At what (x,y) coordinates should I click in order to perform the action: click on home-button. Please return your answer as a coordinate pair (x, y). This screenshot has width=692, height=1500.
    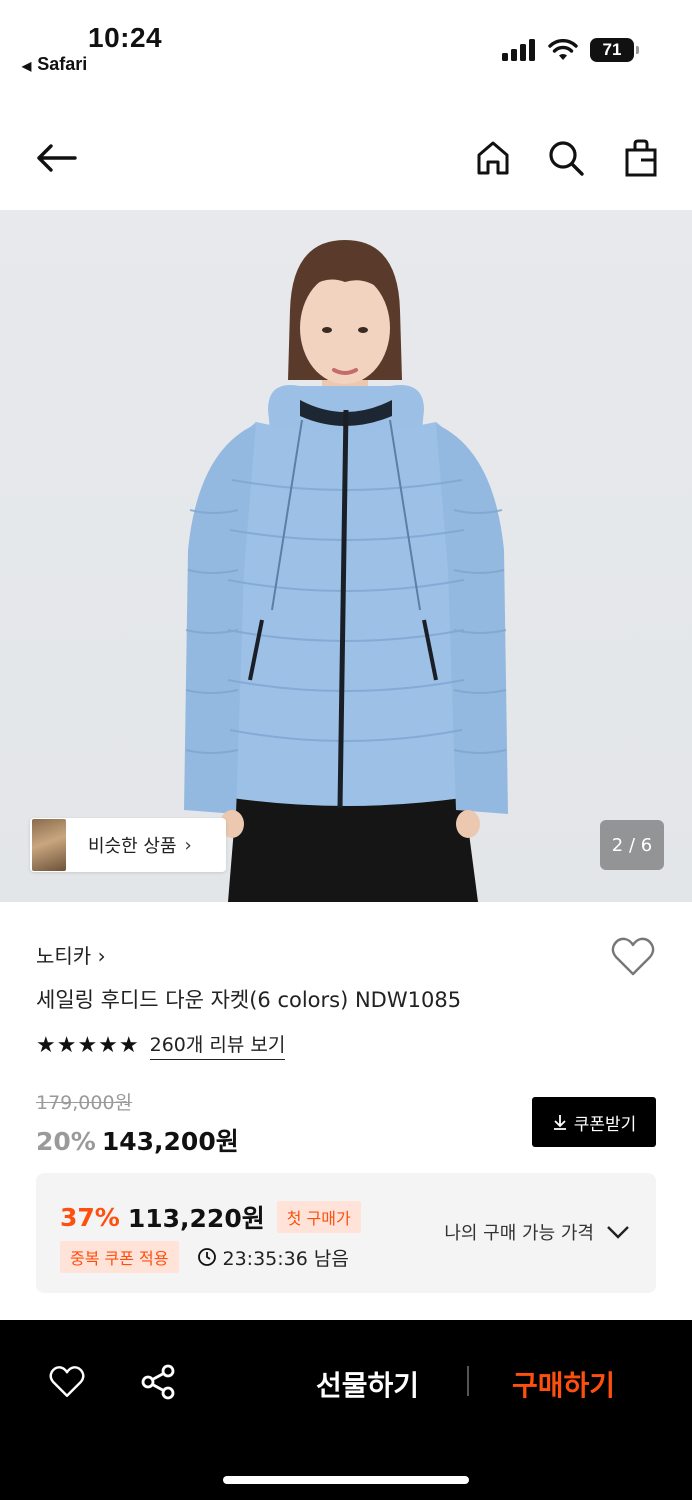
    Looking at the image, I should click on (493, 158).